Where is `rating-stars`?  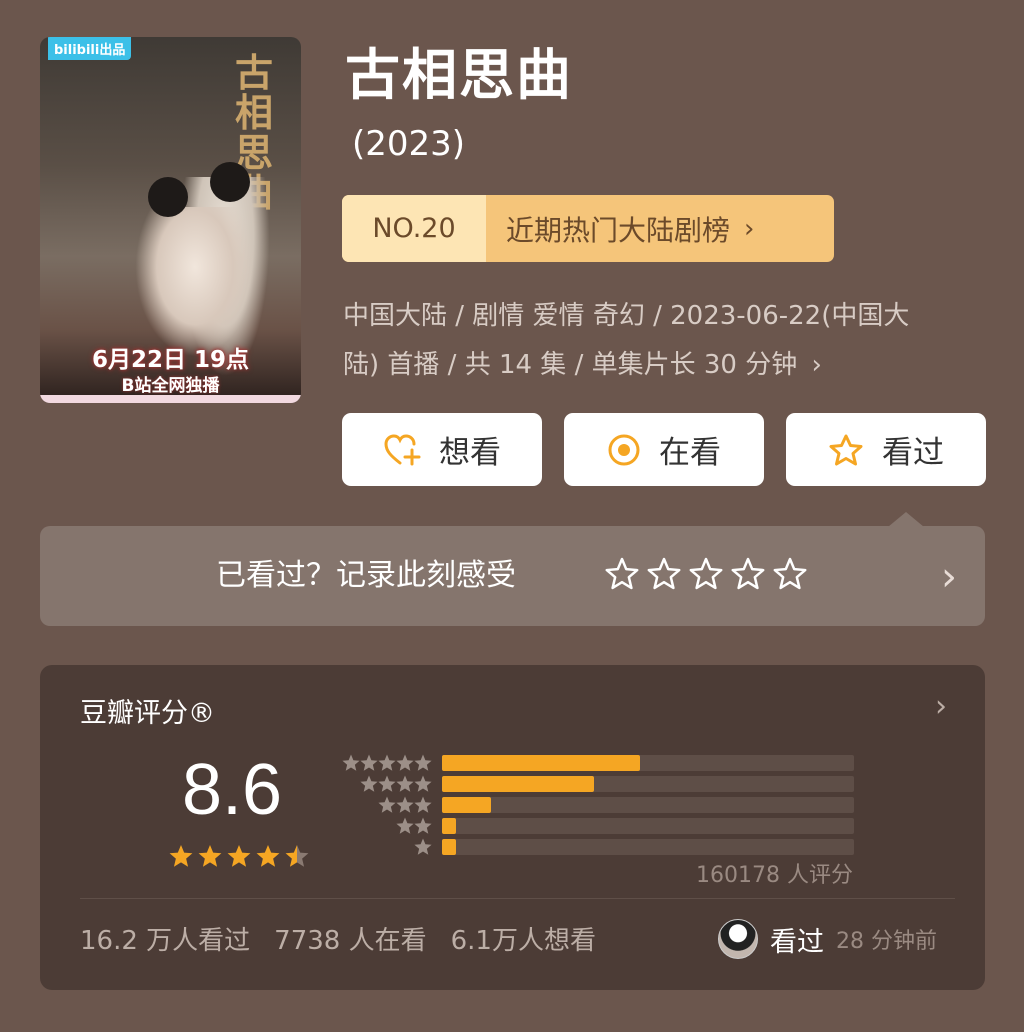
rating-stars is located at coordinates (239, 856).